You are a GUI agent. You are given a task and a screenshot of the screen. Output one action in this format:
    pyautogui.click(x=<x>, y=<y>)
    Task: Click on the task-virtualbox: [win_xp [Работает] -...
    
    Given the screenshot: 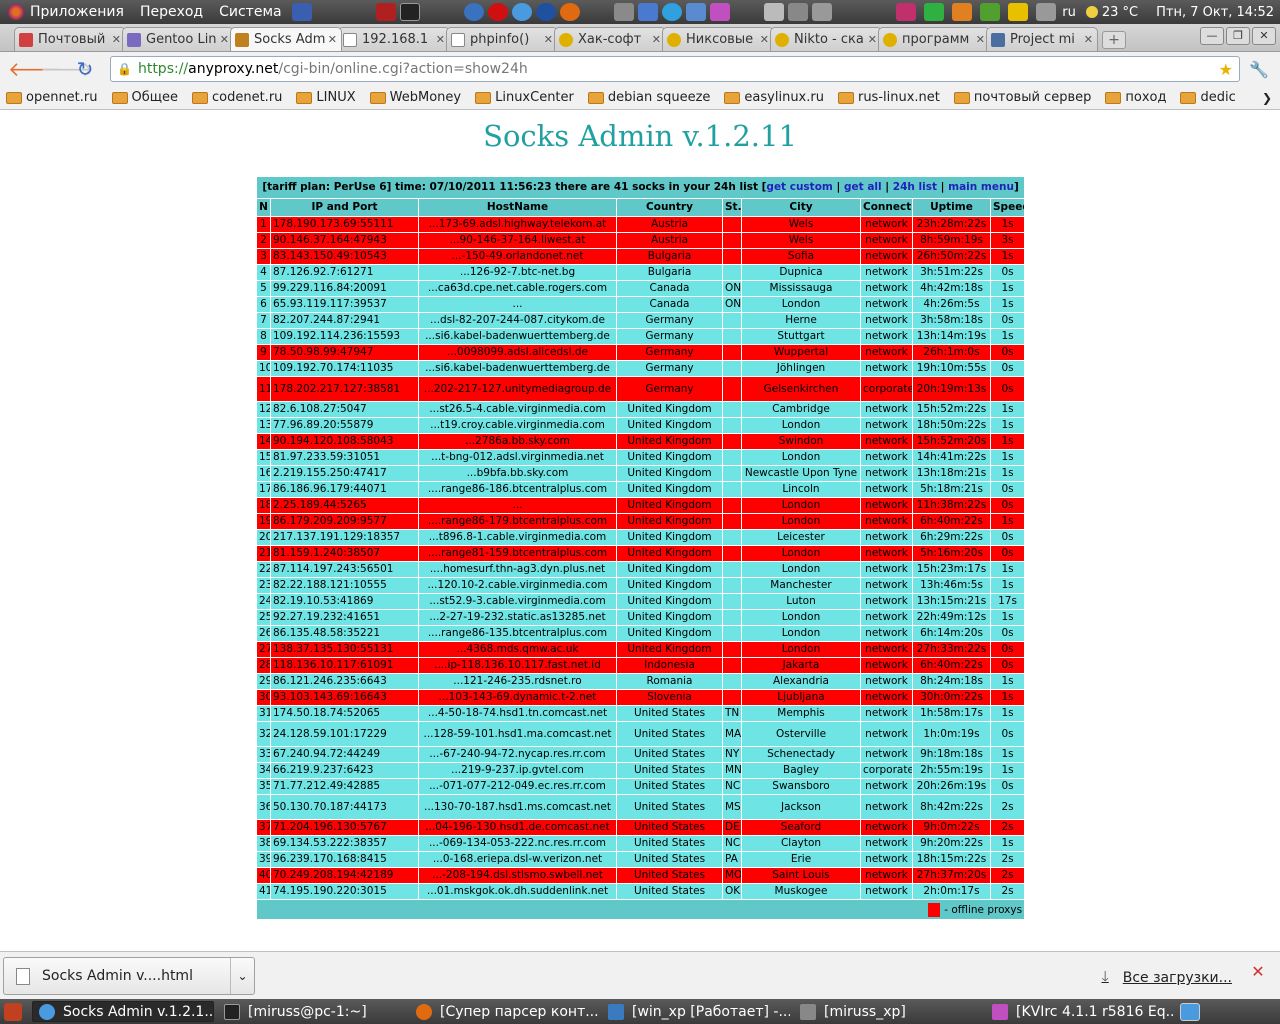 What is the action you would take?
    pyautogui.click(x=696, y=1011)
    